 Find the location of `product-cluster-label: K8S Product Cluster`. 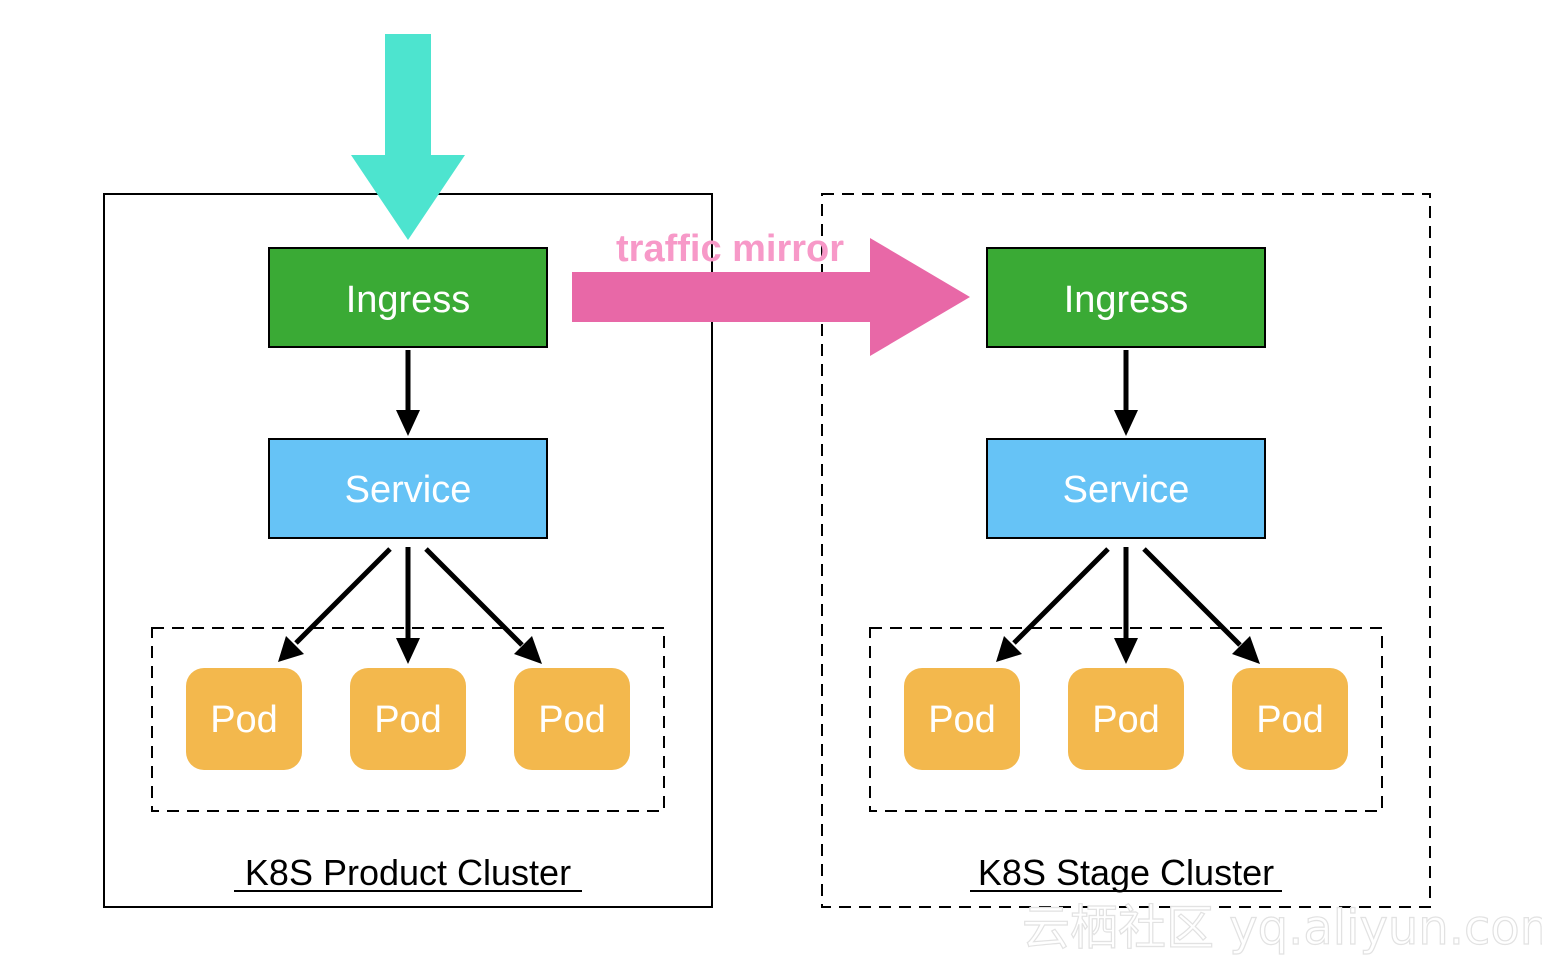

product-cluster-label: K8S Product Cluster is located at coordinates (408, 872).